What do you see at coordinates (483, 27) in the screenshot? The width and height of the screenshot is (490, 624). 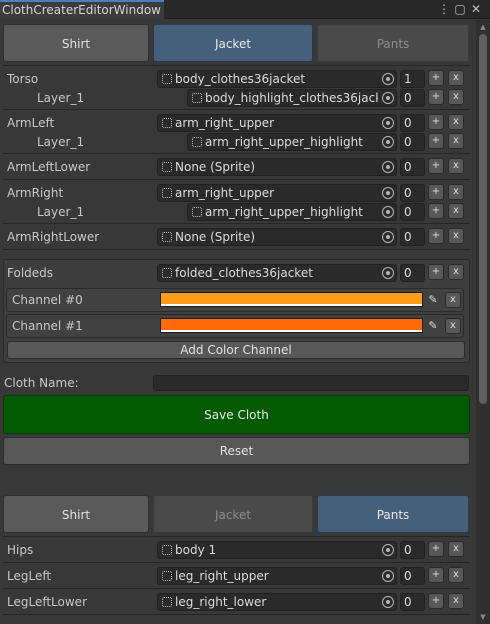 I see `scroll-up-arrow-icon: ▲` at bounding box center [483, 27].